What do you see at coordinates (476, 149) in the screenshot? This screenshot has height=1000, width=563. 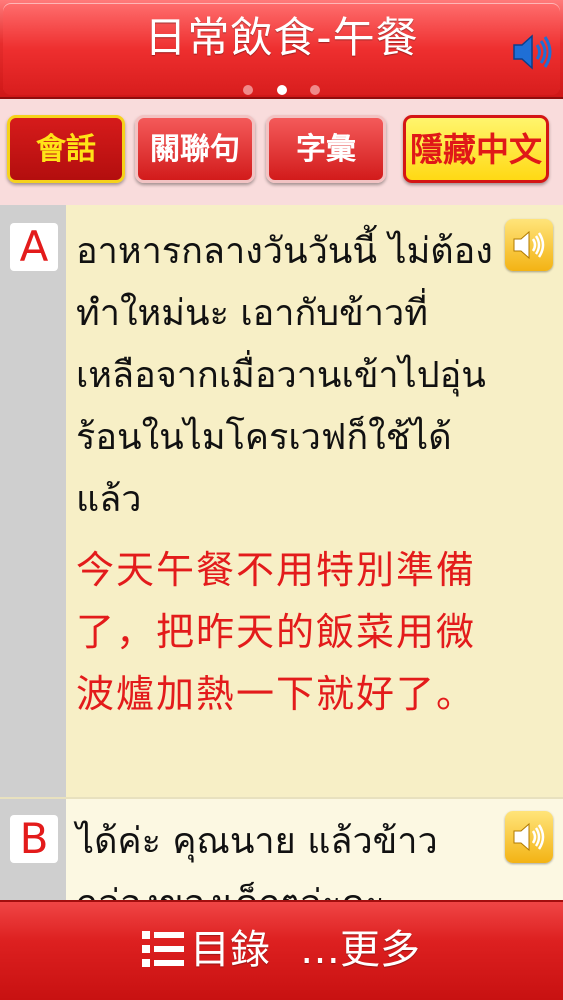 I see `hide-chinese-button: 隱藏中文` at bounding box center [476, 149].